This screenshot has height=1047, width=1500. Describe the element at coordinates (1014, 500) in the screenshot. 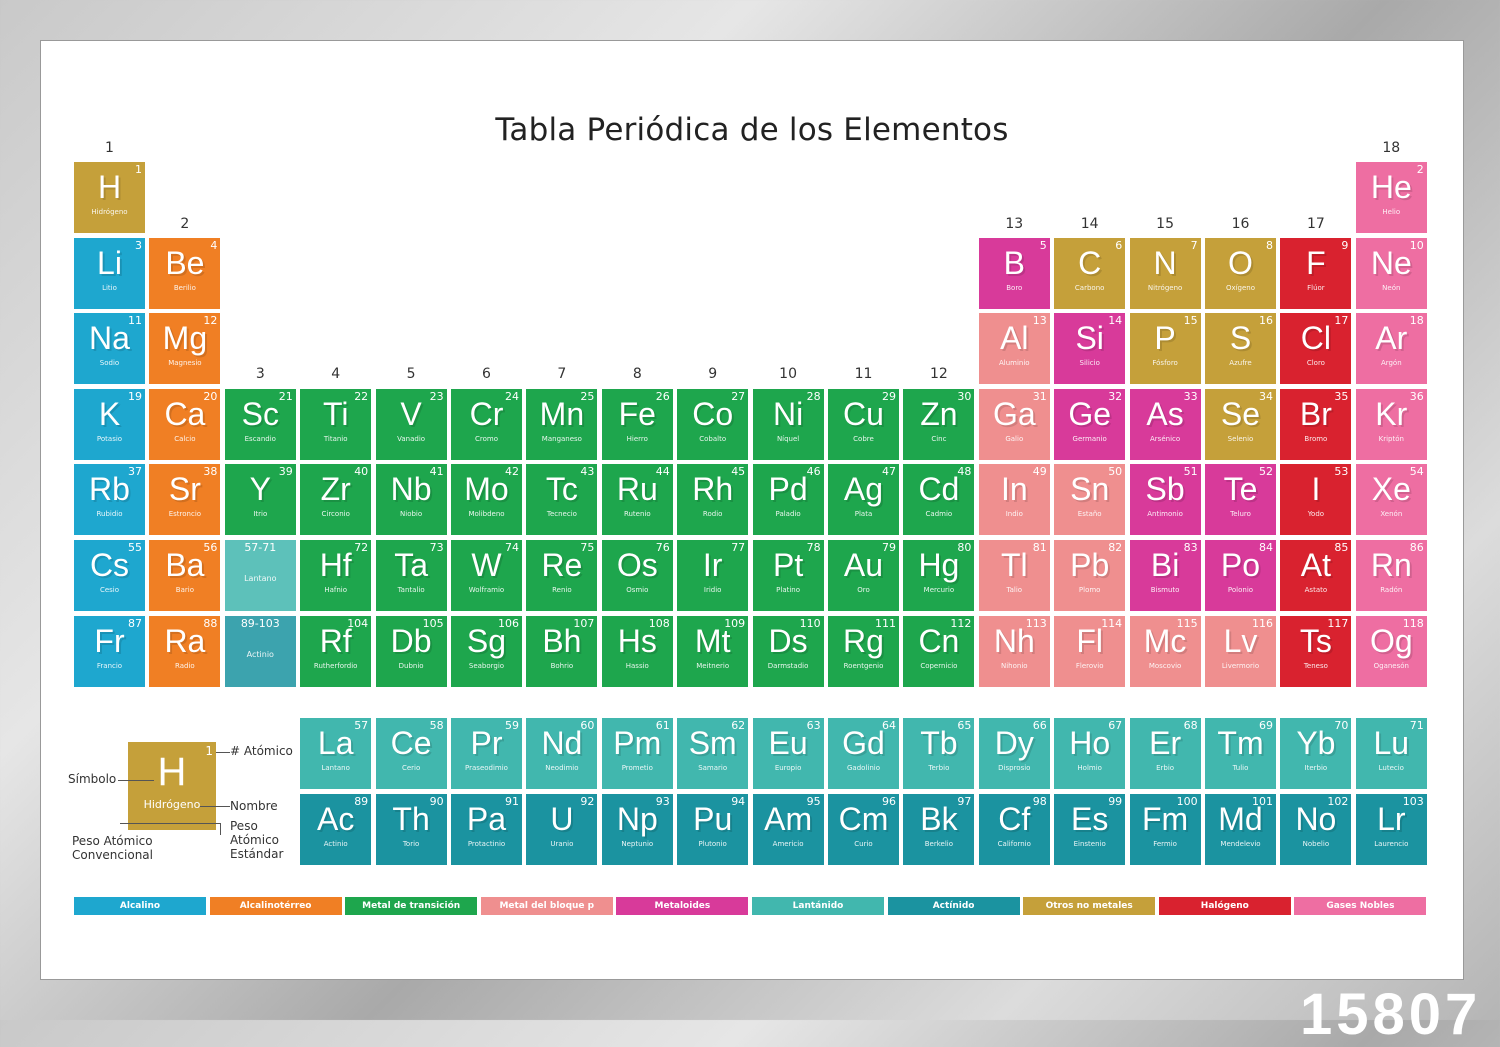

I see `element-cell: 49 In Indio` at that location.